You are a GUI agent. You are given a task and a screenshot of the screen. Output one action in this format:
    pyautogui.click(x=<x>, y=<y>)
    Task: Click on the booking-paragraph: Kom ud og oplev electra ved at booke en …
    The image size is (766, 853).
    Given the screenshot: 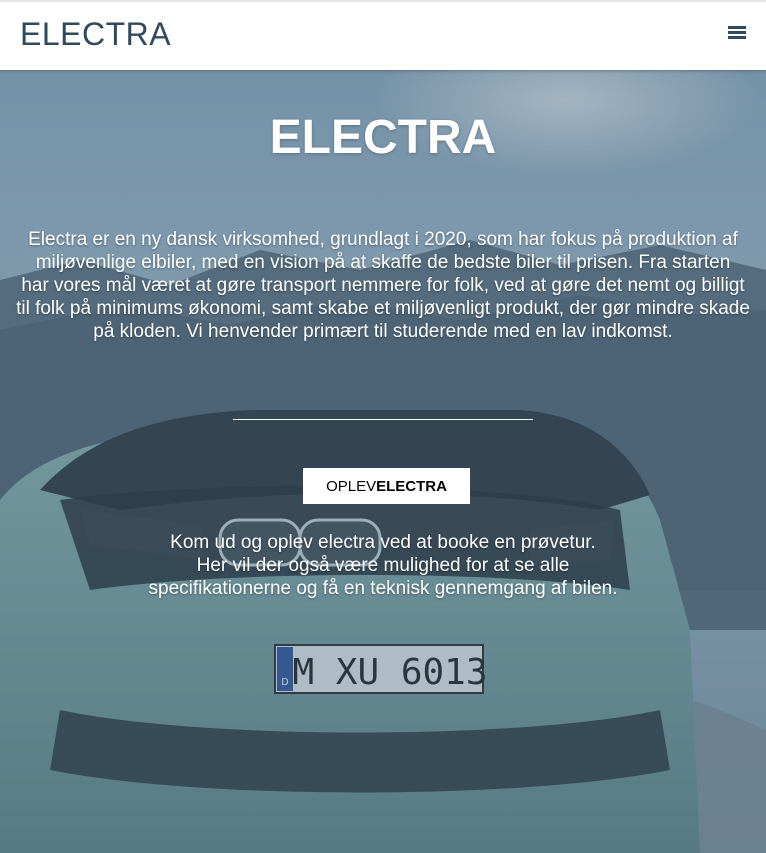 What is the action you would take?
    pyautogui.click(x=383, y=565)
    